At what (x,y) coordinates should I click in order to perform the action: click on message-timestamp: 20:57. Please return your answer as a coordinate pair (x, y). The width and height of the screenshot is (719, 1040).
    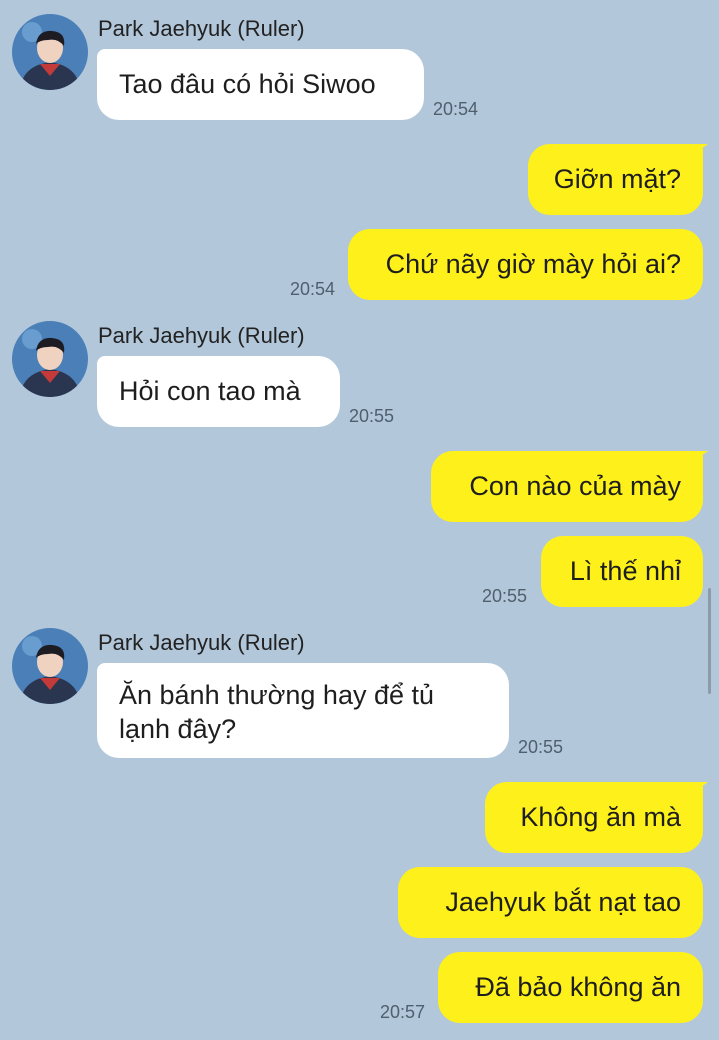
    Looking at the image, I should click on (403, 1012).